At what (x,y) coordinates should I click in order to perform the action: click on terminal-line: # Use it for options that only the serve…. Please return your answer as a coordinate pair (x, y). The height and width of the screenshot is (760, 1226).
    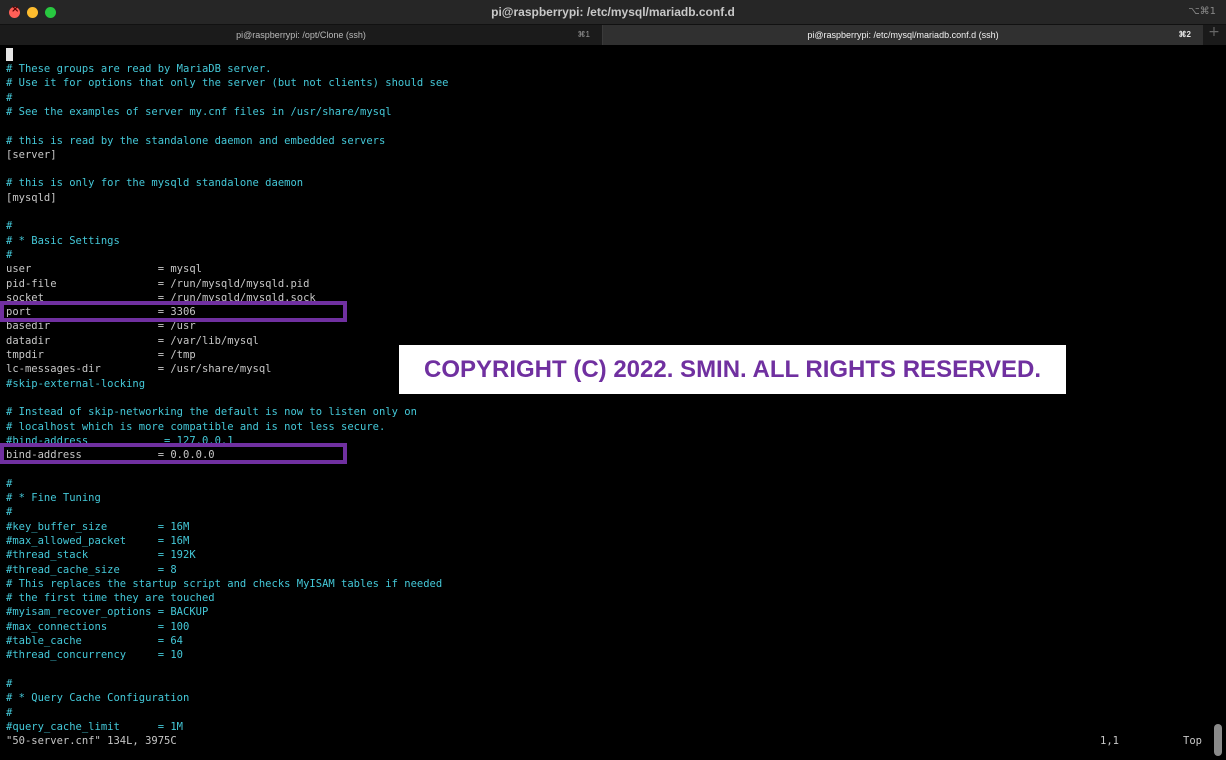
    Looking at the image, I should click on (227, 83).